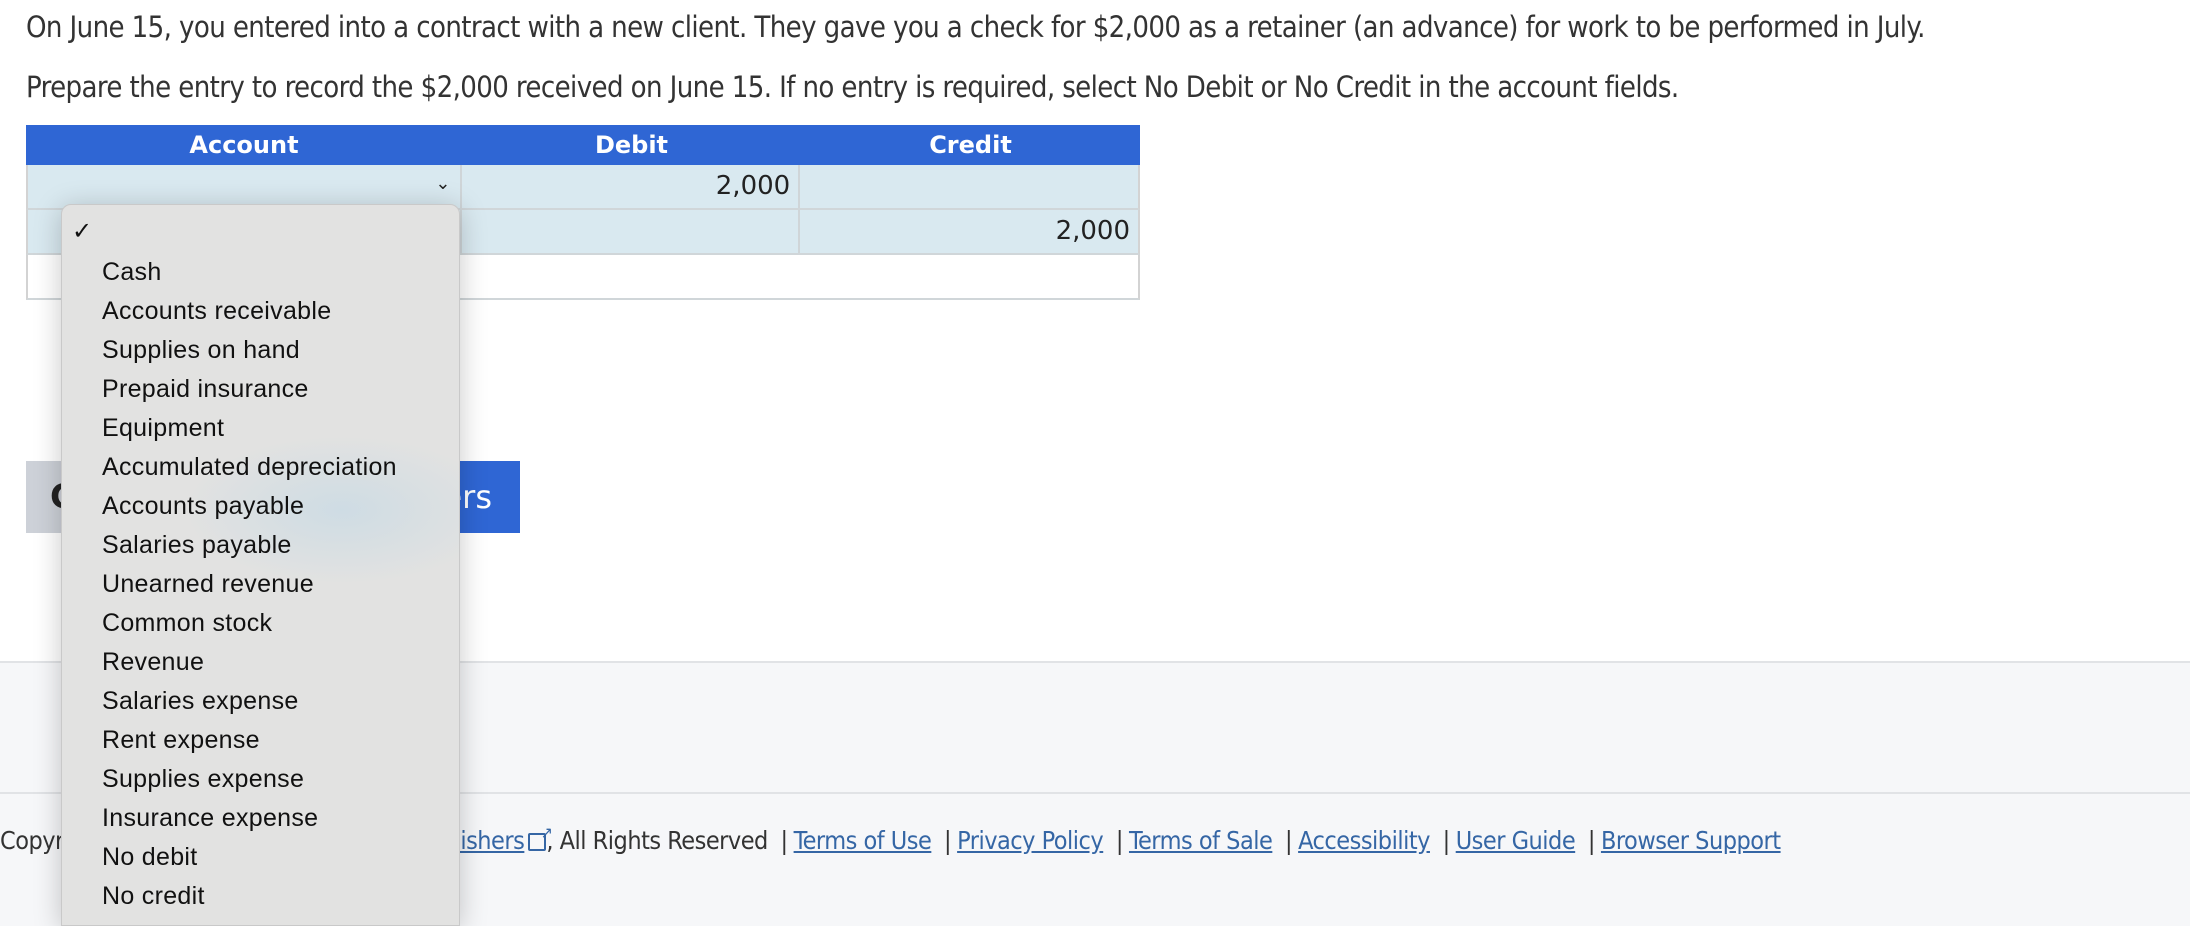 This screenshot has width=2190, height=926. Describe the element at coordinates (163, 428) in the screenshot. I see `dropdown-option-equipment: Equipment` at that location.